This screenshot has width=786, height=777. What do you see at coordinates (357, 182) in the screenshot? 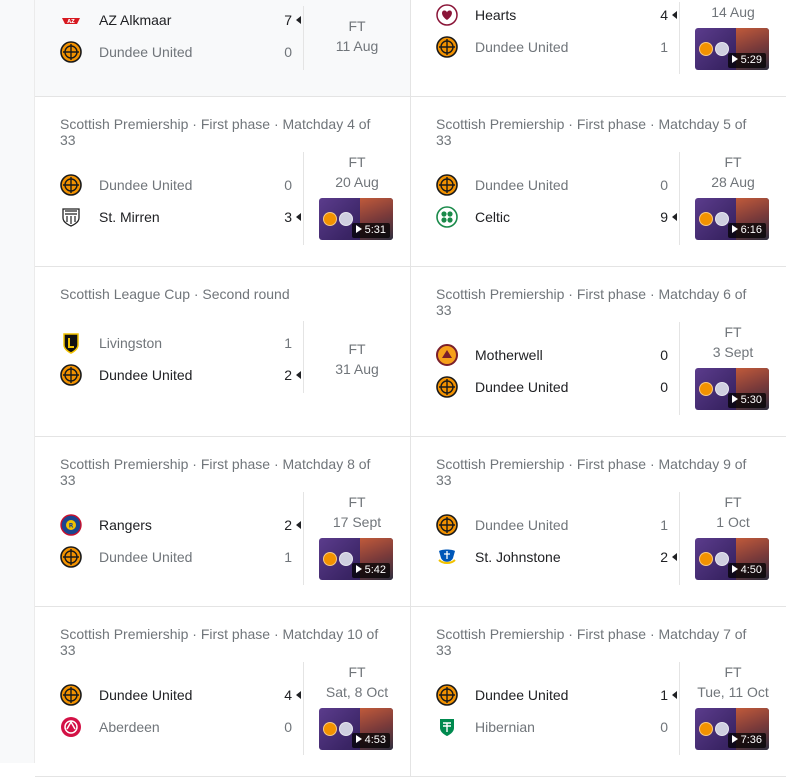
I see `match-date: 20 Aug` at bounding box center [357, 182].